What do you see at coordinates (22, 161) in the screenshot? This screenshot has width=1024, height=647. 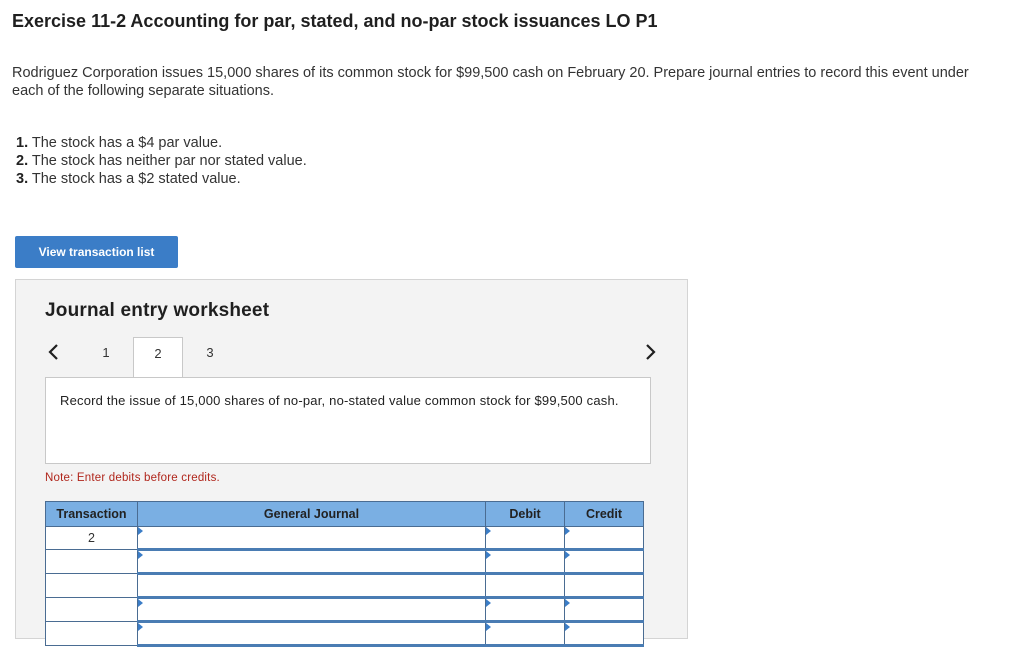 I see `requirement-number: 2.` at bounding box center [22, 161].